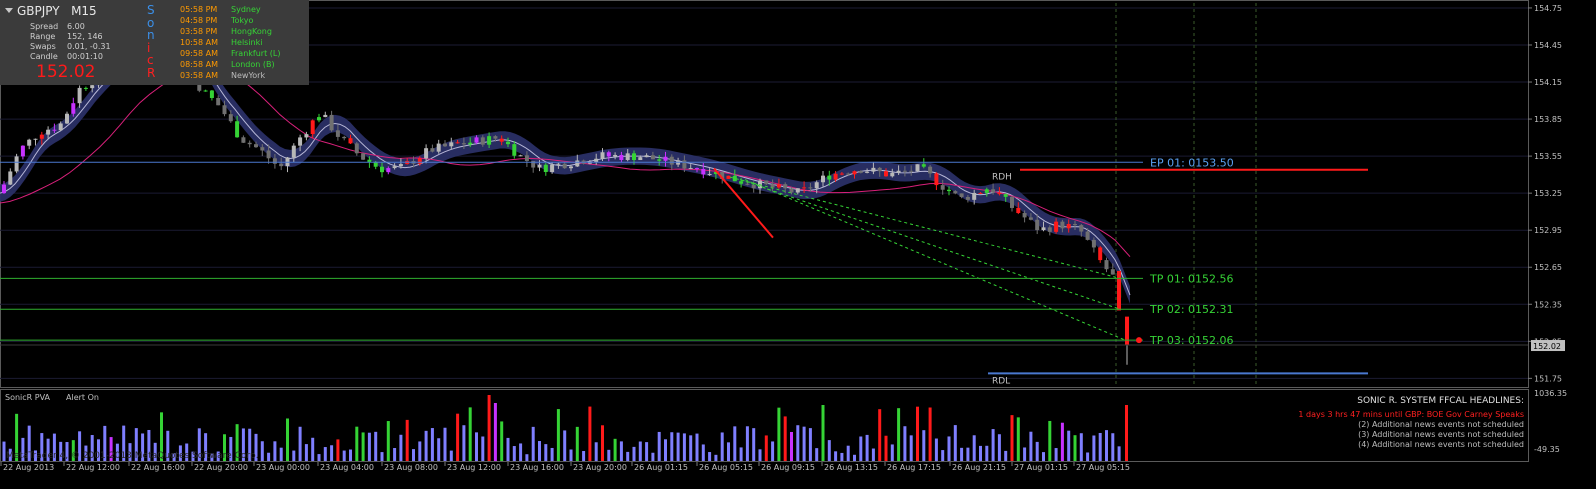  Describe the element at coordinates (9, 10) in the screenshot. I see `dropdown-arrow-icon` at that location.